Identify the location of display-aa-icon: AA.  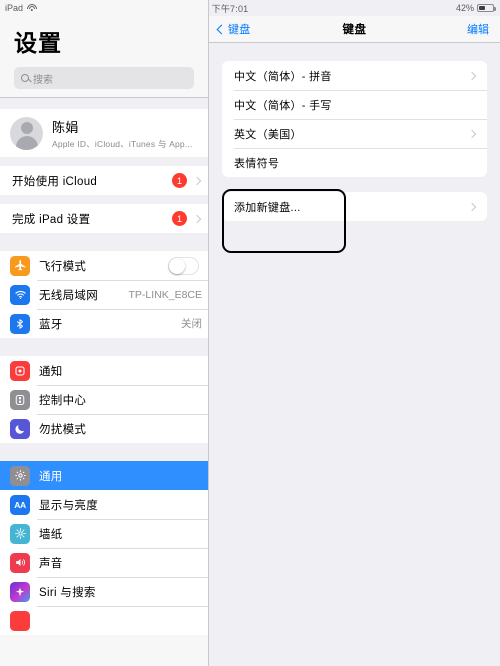
(20, 504).